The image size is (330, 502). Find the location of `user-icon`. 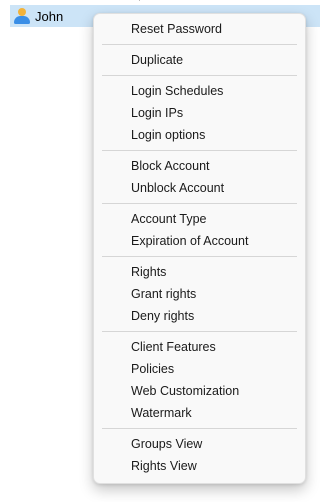

user-icon is located at coordinates (22, 16).